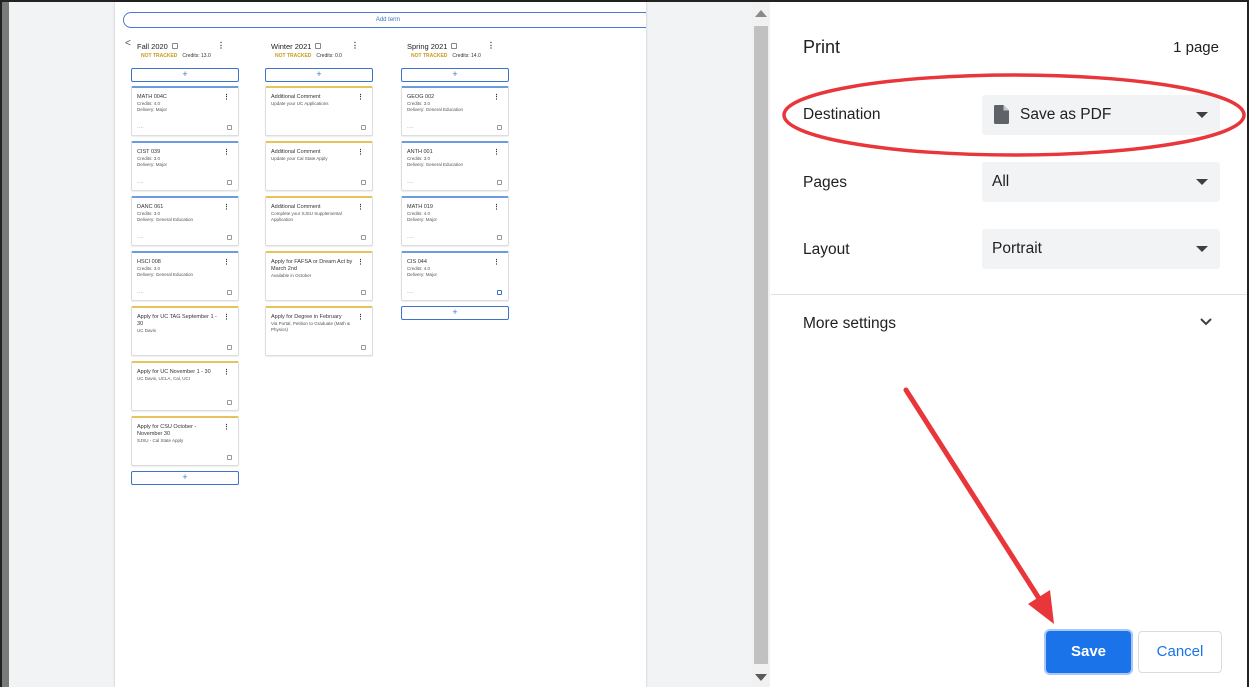  I want to click on card-detail: UC Davis, UCLA, Cal, UCI, so click(164, 378).